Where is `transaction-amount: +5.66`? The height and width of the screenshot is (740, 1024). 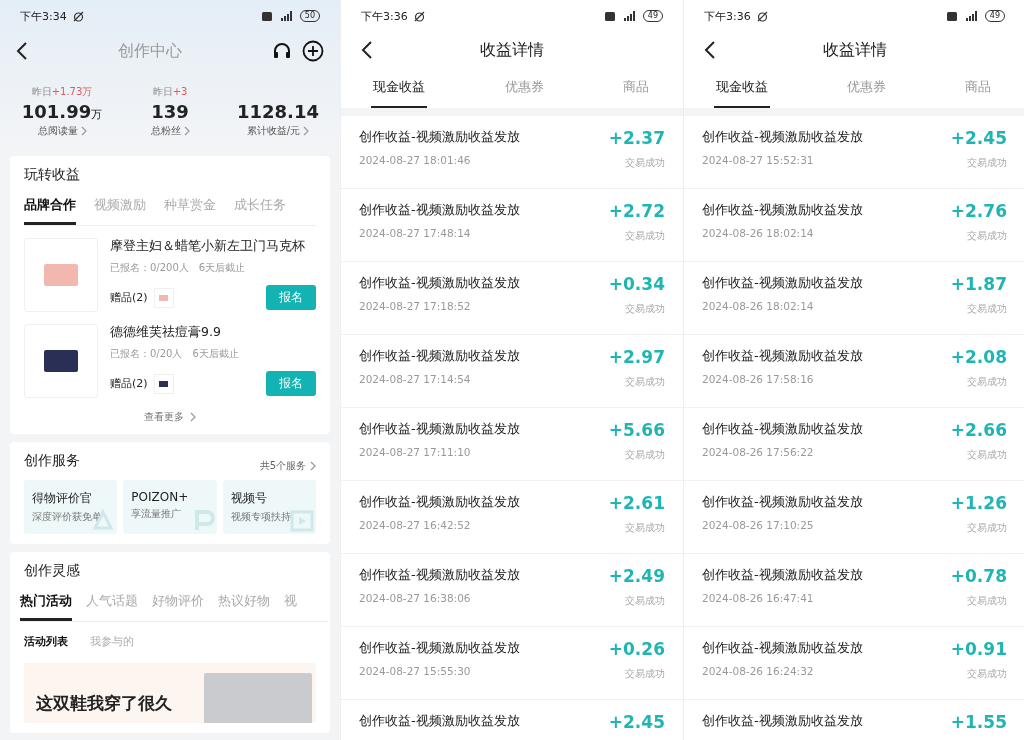 transaction-amount: +5.66 is located at coordinates (636, 430).